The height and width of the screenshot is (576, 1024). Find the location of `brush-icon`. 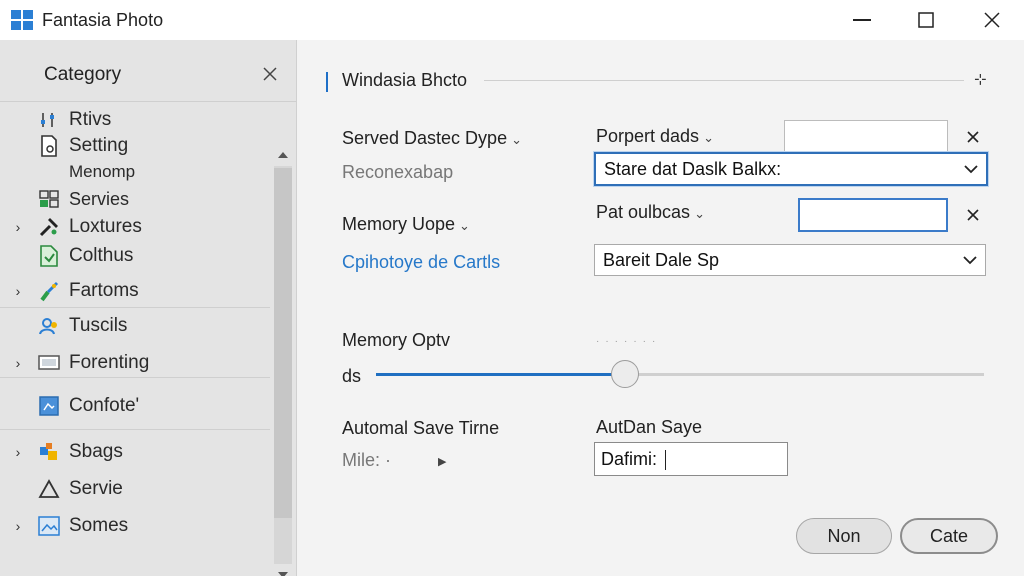

brush-icon is located at coordinates (49, 291).